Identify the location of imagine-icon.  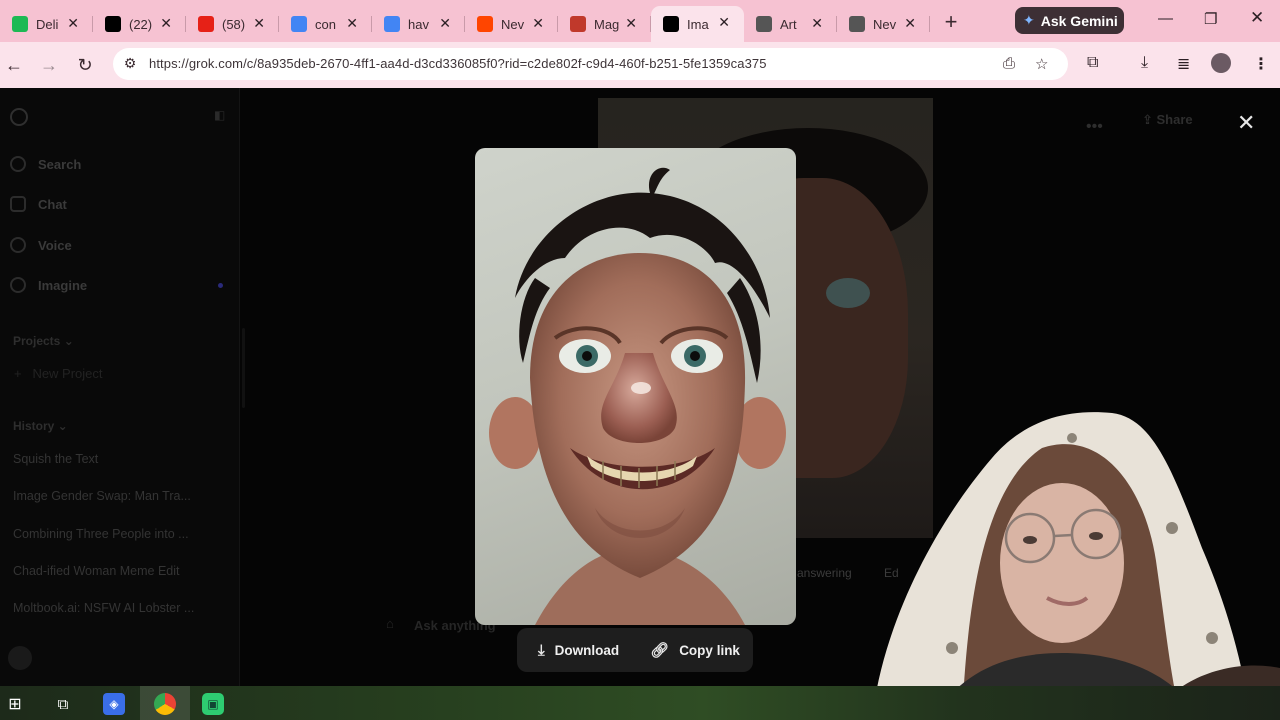
(18, 285).